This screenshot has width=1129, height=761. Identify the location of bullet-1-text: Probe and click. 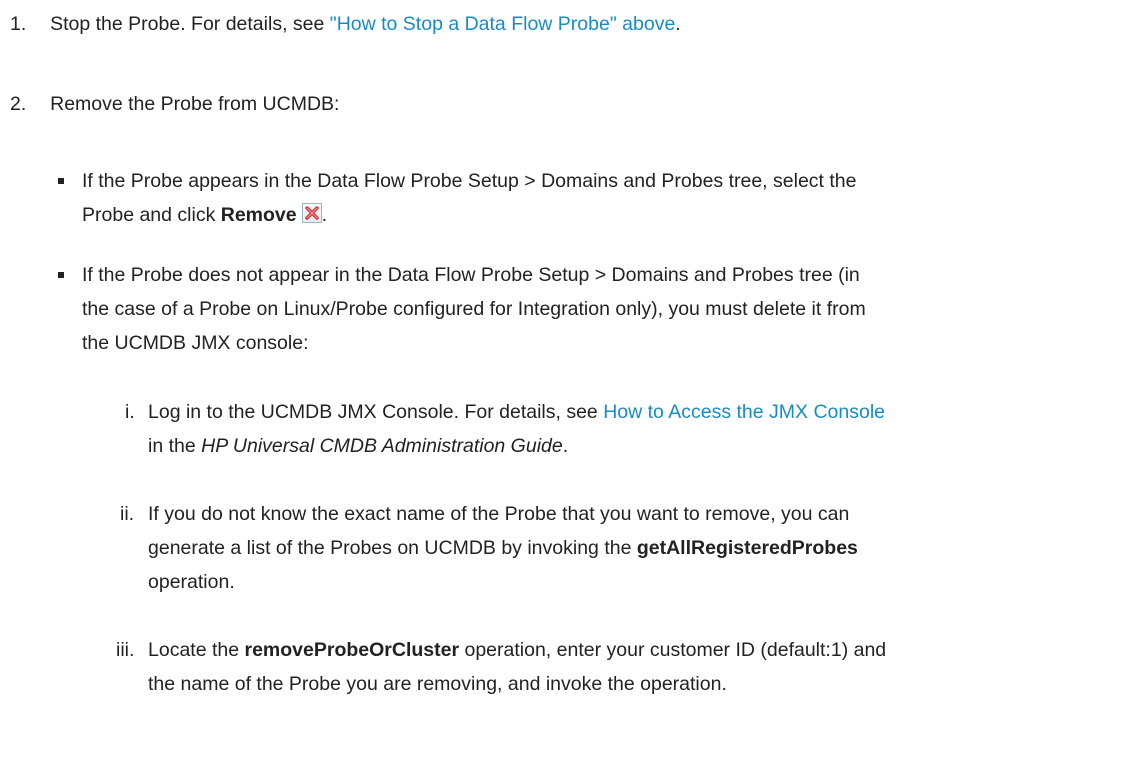
(151, 215).